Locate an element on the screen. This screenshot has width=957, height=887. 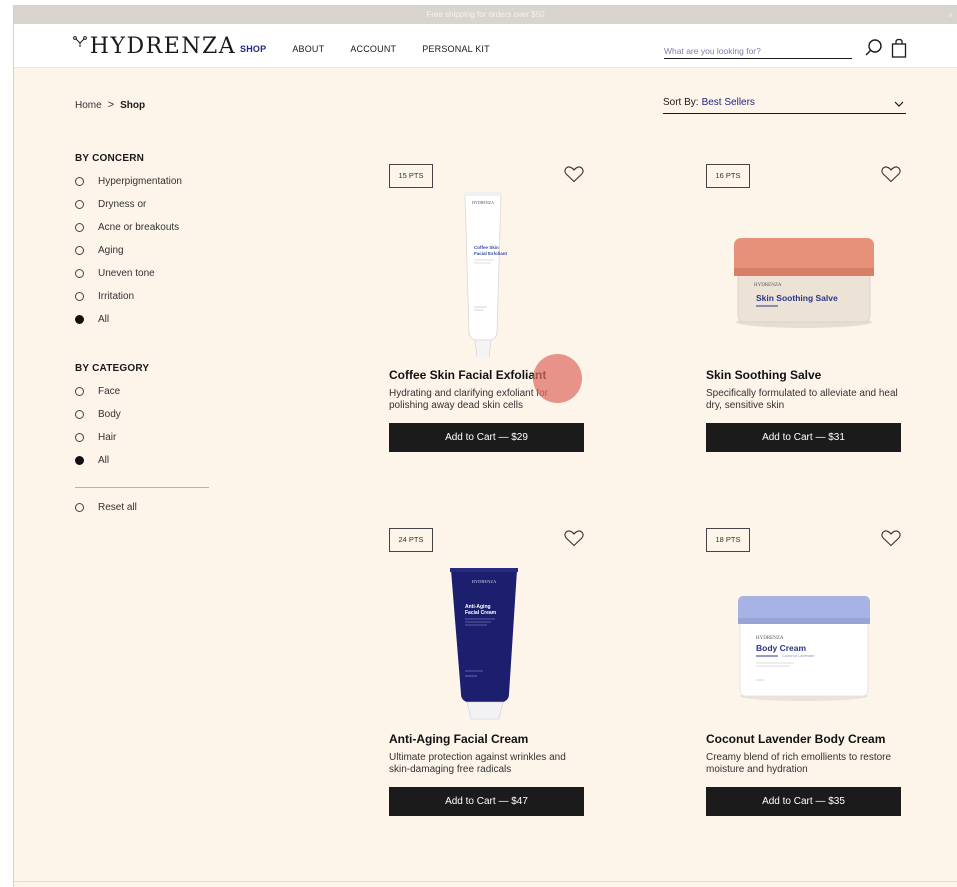
jar-label-line2: Coconut Lavender is located at coordinates (798, 655).